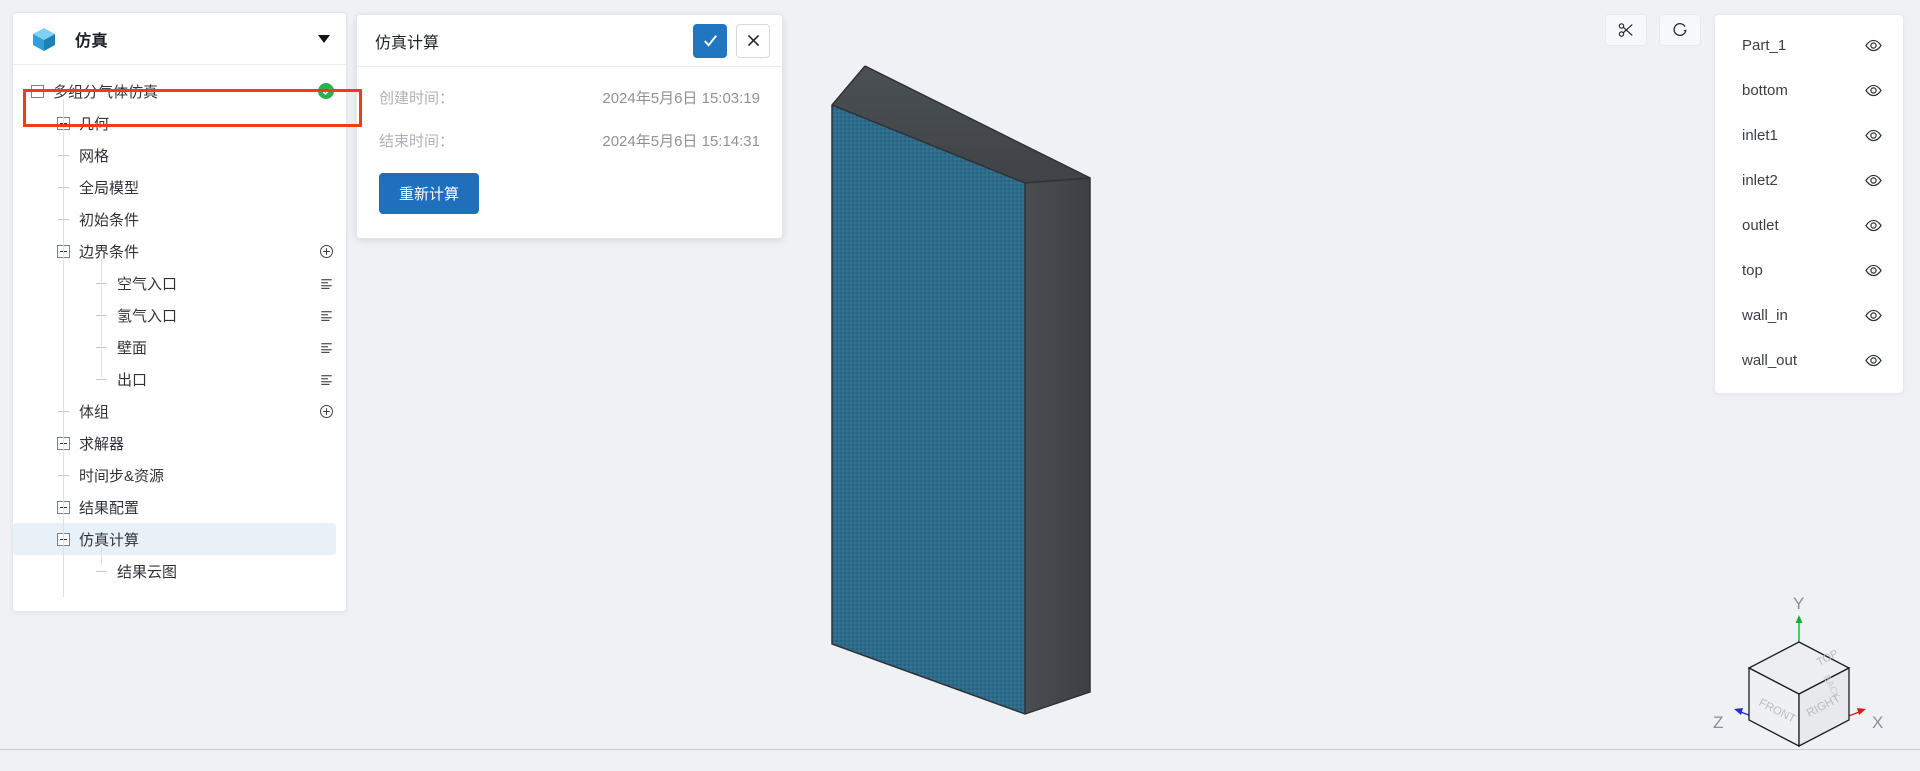  I want to click on chevron-down-icon, so click(324, 38).